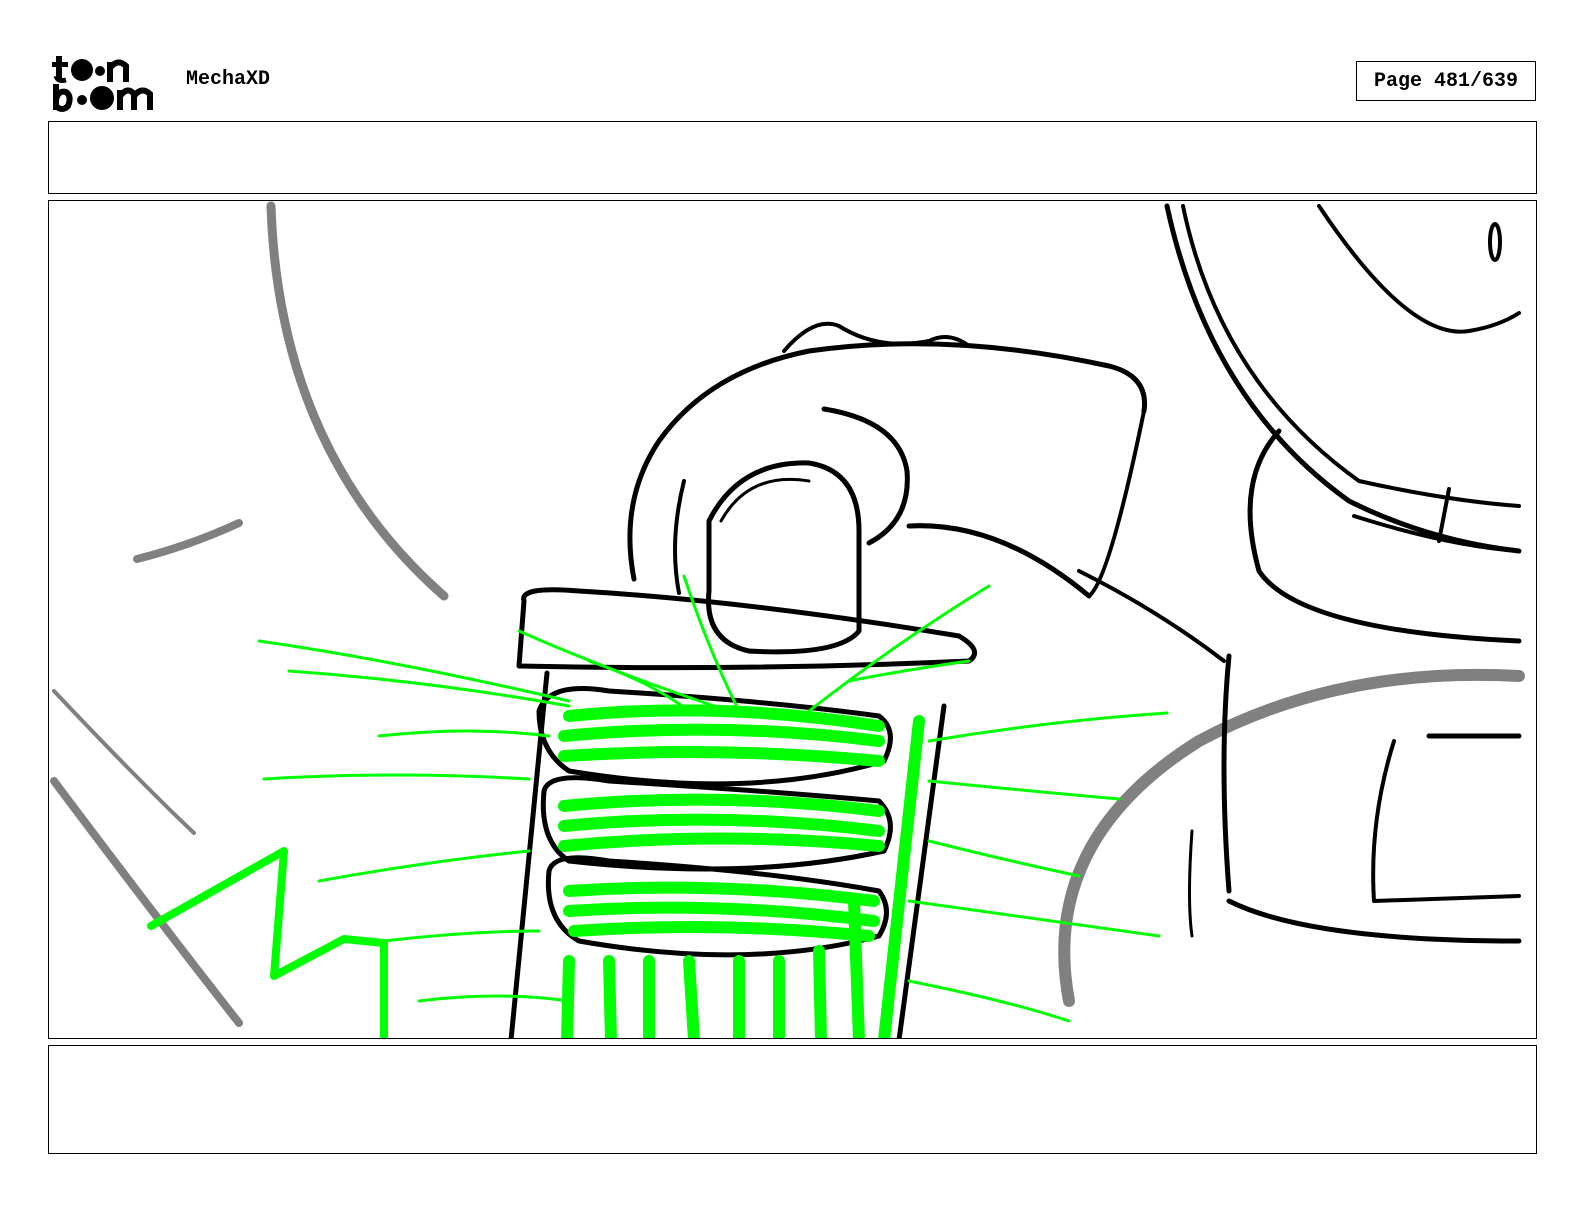 The width and height of the screenshot is (1584, 1224). I want to click on notes-box, so click(792, 1099).